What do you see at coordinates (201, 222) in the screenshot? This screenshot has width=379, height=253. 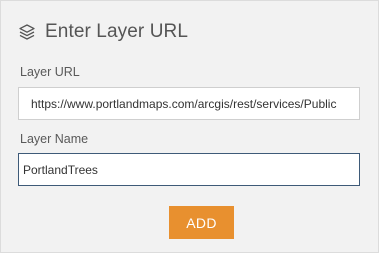 I see `add-button: ADD` at bounding box center [201, 222].